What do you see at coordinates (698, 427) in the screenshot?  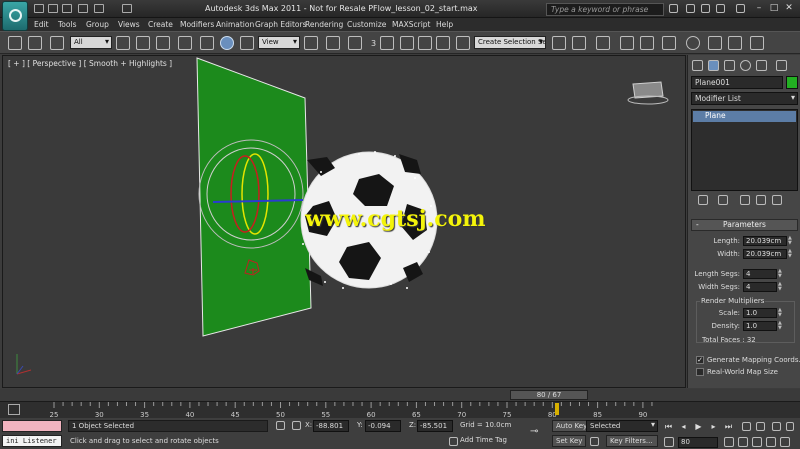 I see `play-icon: ▶` at bounding box center [698, 427].